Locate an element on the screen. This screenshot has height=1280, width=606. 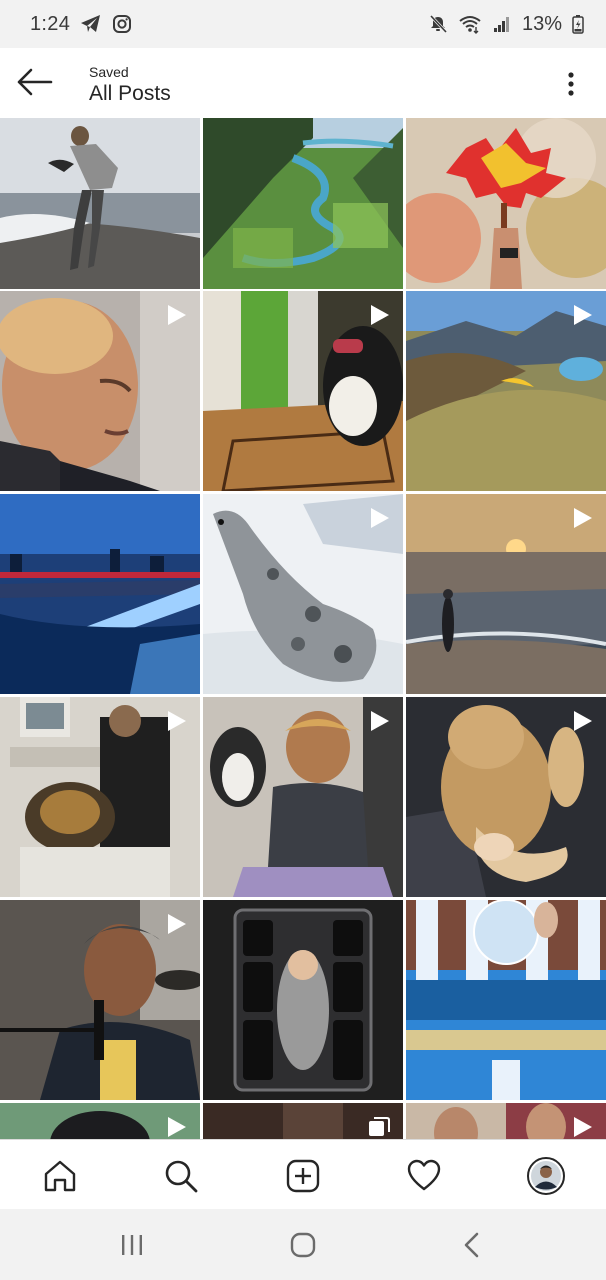
search-icon is located at coordinates (181, 1176).